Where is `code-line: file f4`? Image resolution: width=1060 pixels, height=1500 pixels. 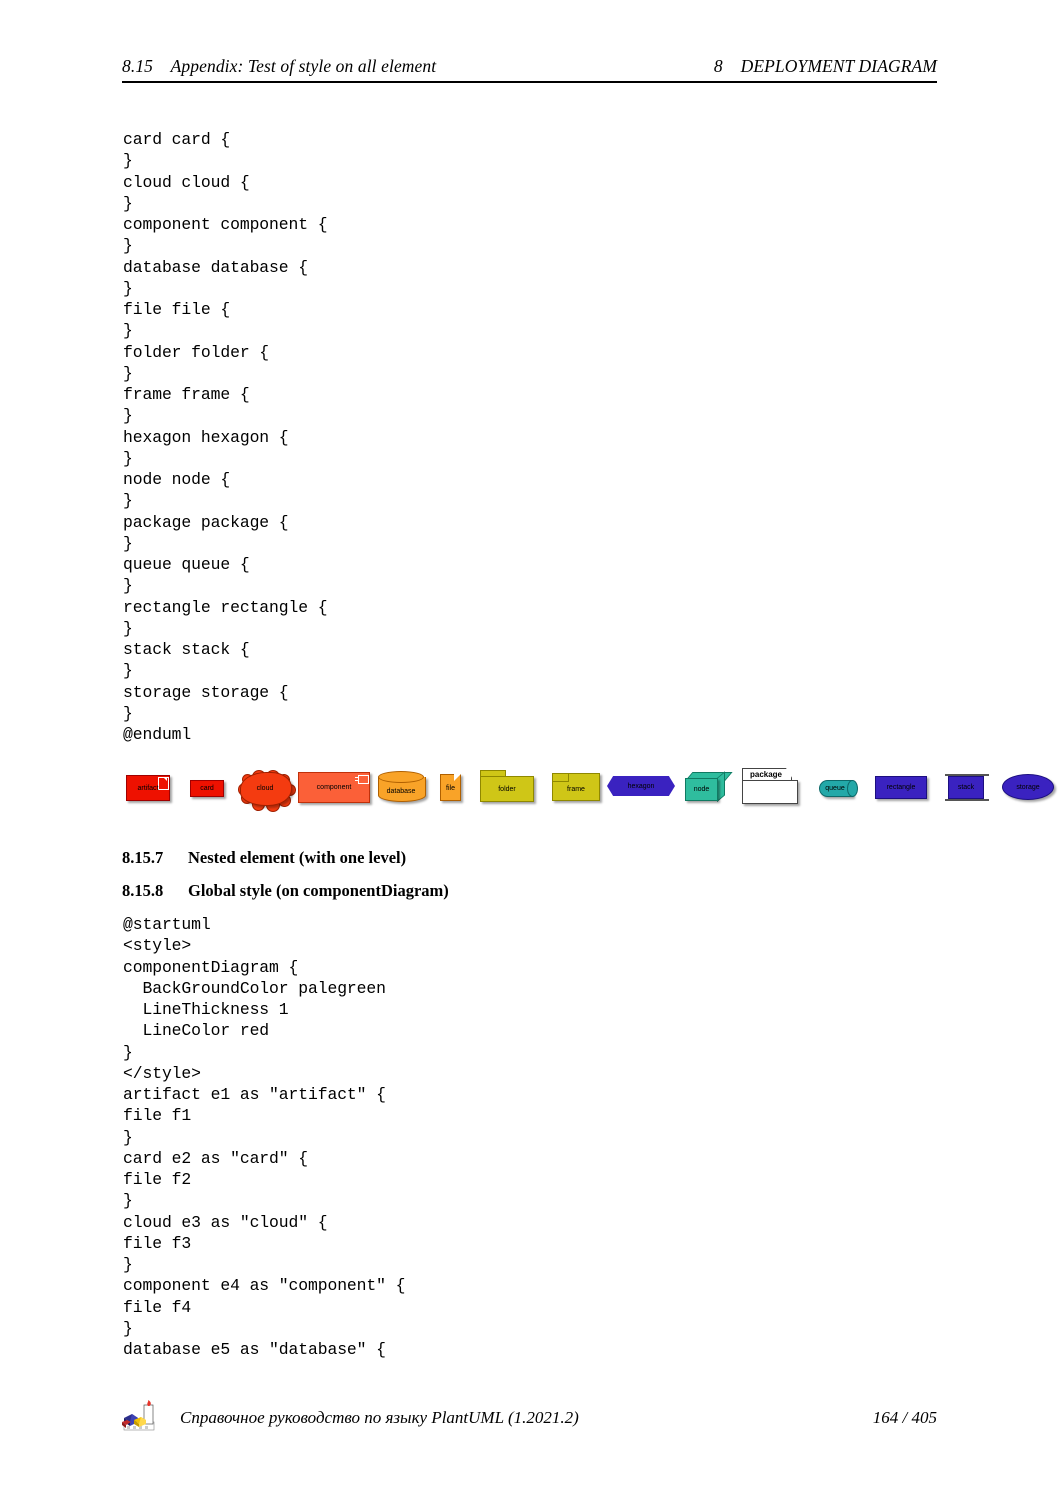
code-line: file f4 is located at coordinates (157, 1307).